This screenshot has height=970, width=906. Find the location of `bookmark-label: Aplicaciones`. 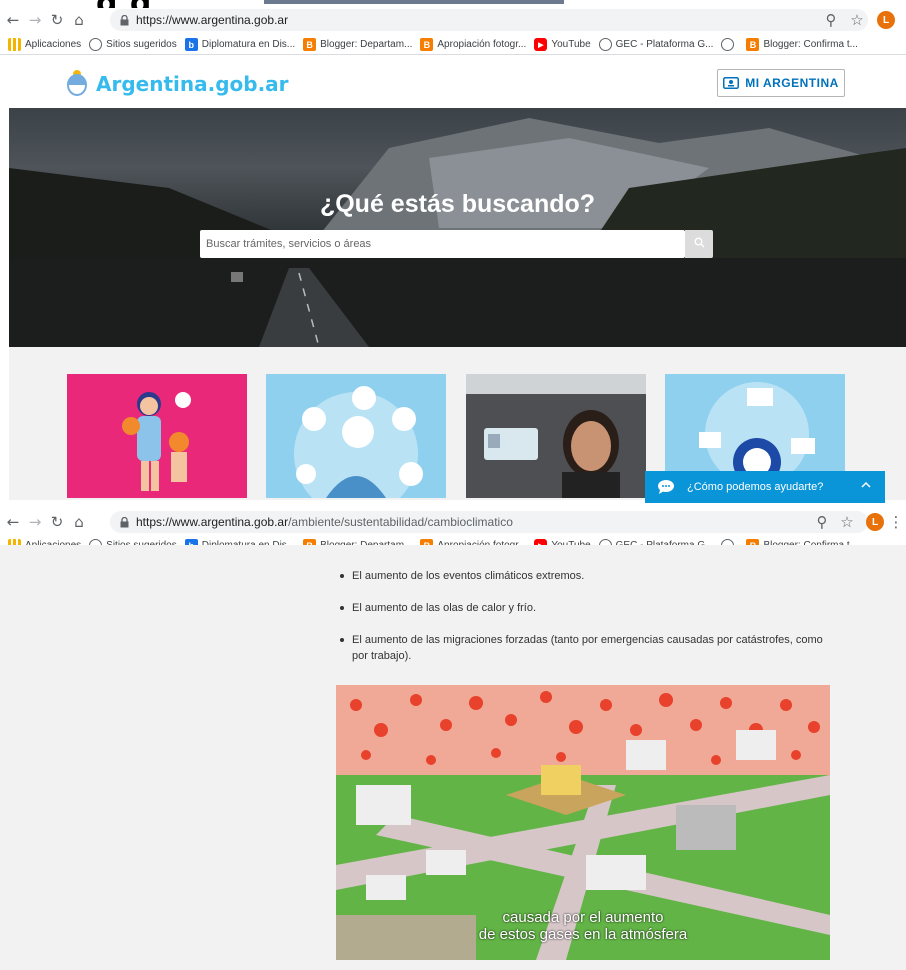

bookmark-label: Aplicaciones is located at coordinates (53, 44).